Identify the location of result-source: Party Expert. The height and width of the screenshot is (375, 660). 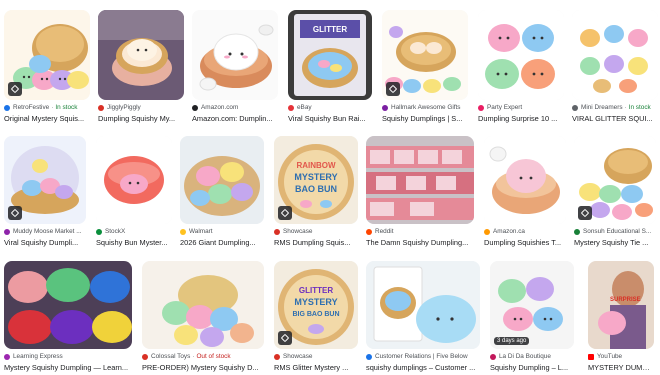
(521, 107).